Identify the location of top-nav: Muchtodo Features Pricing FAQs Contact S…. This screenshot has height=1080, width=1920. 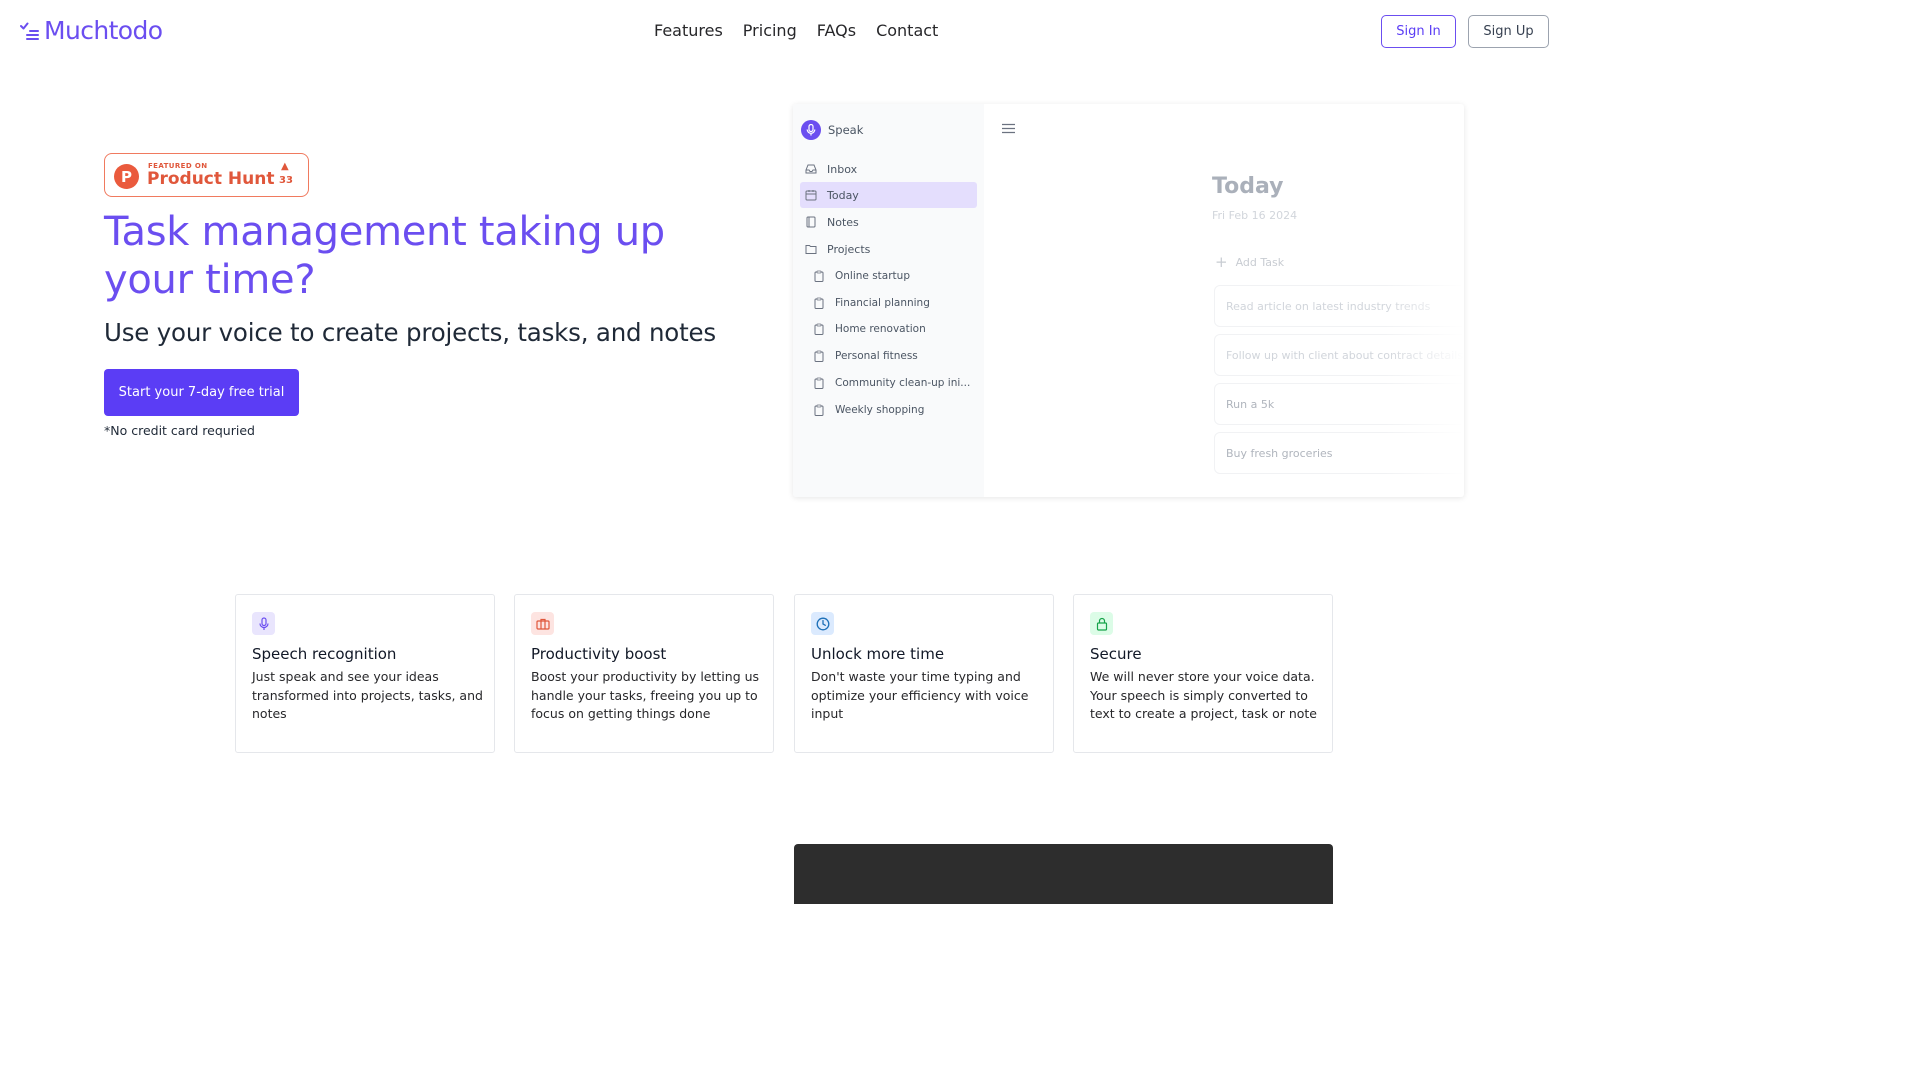
(780, 32).